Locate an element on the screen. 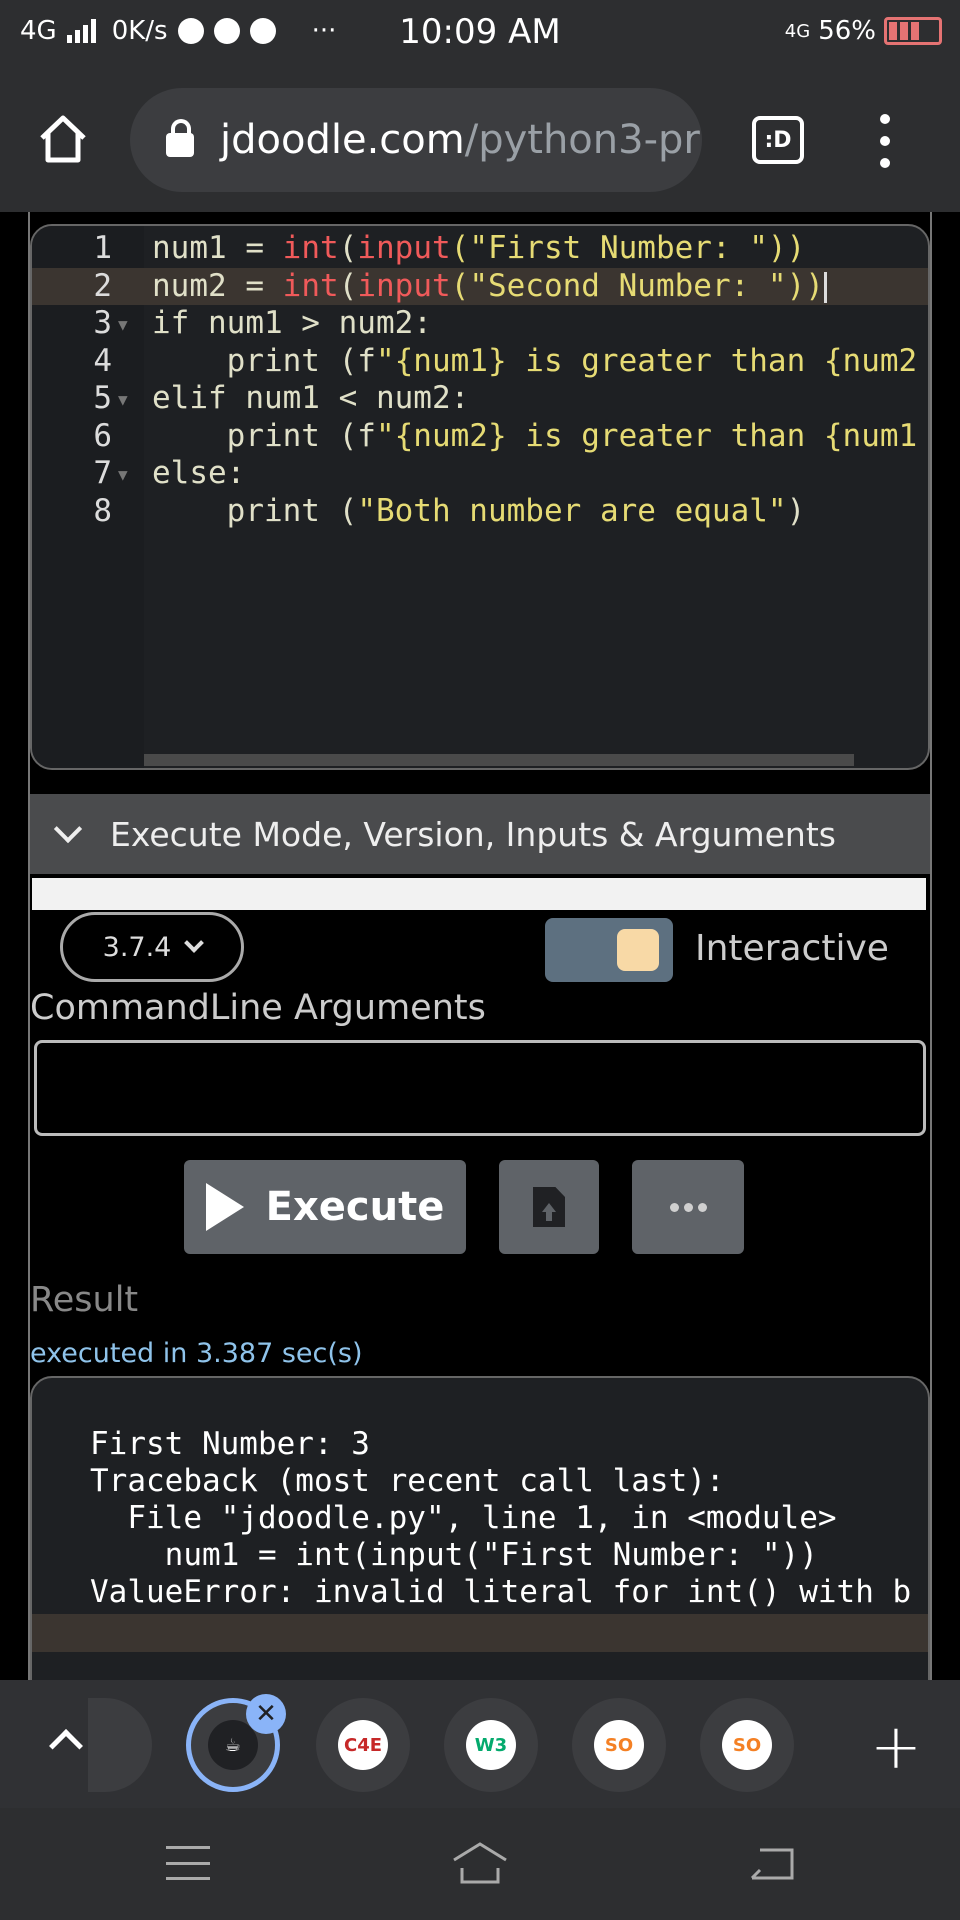 Image resolution: width=960 pixels, height=1920 pixels. chevron-up-icon is located at coordinates (66, 1746).